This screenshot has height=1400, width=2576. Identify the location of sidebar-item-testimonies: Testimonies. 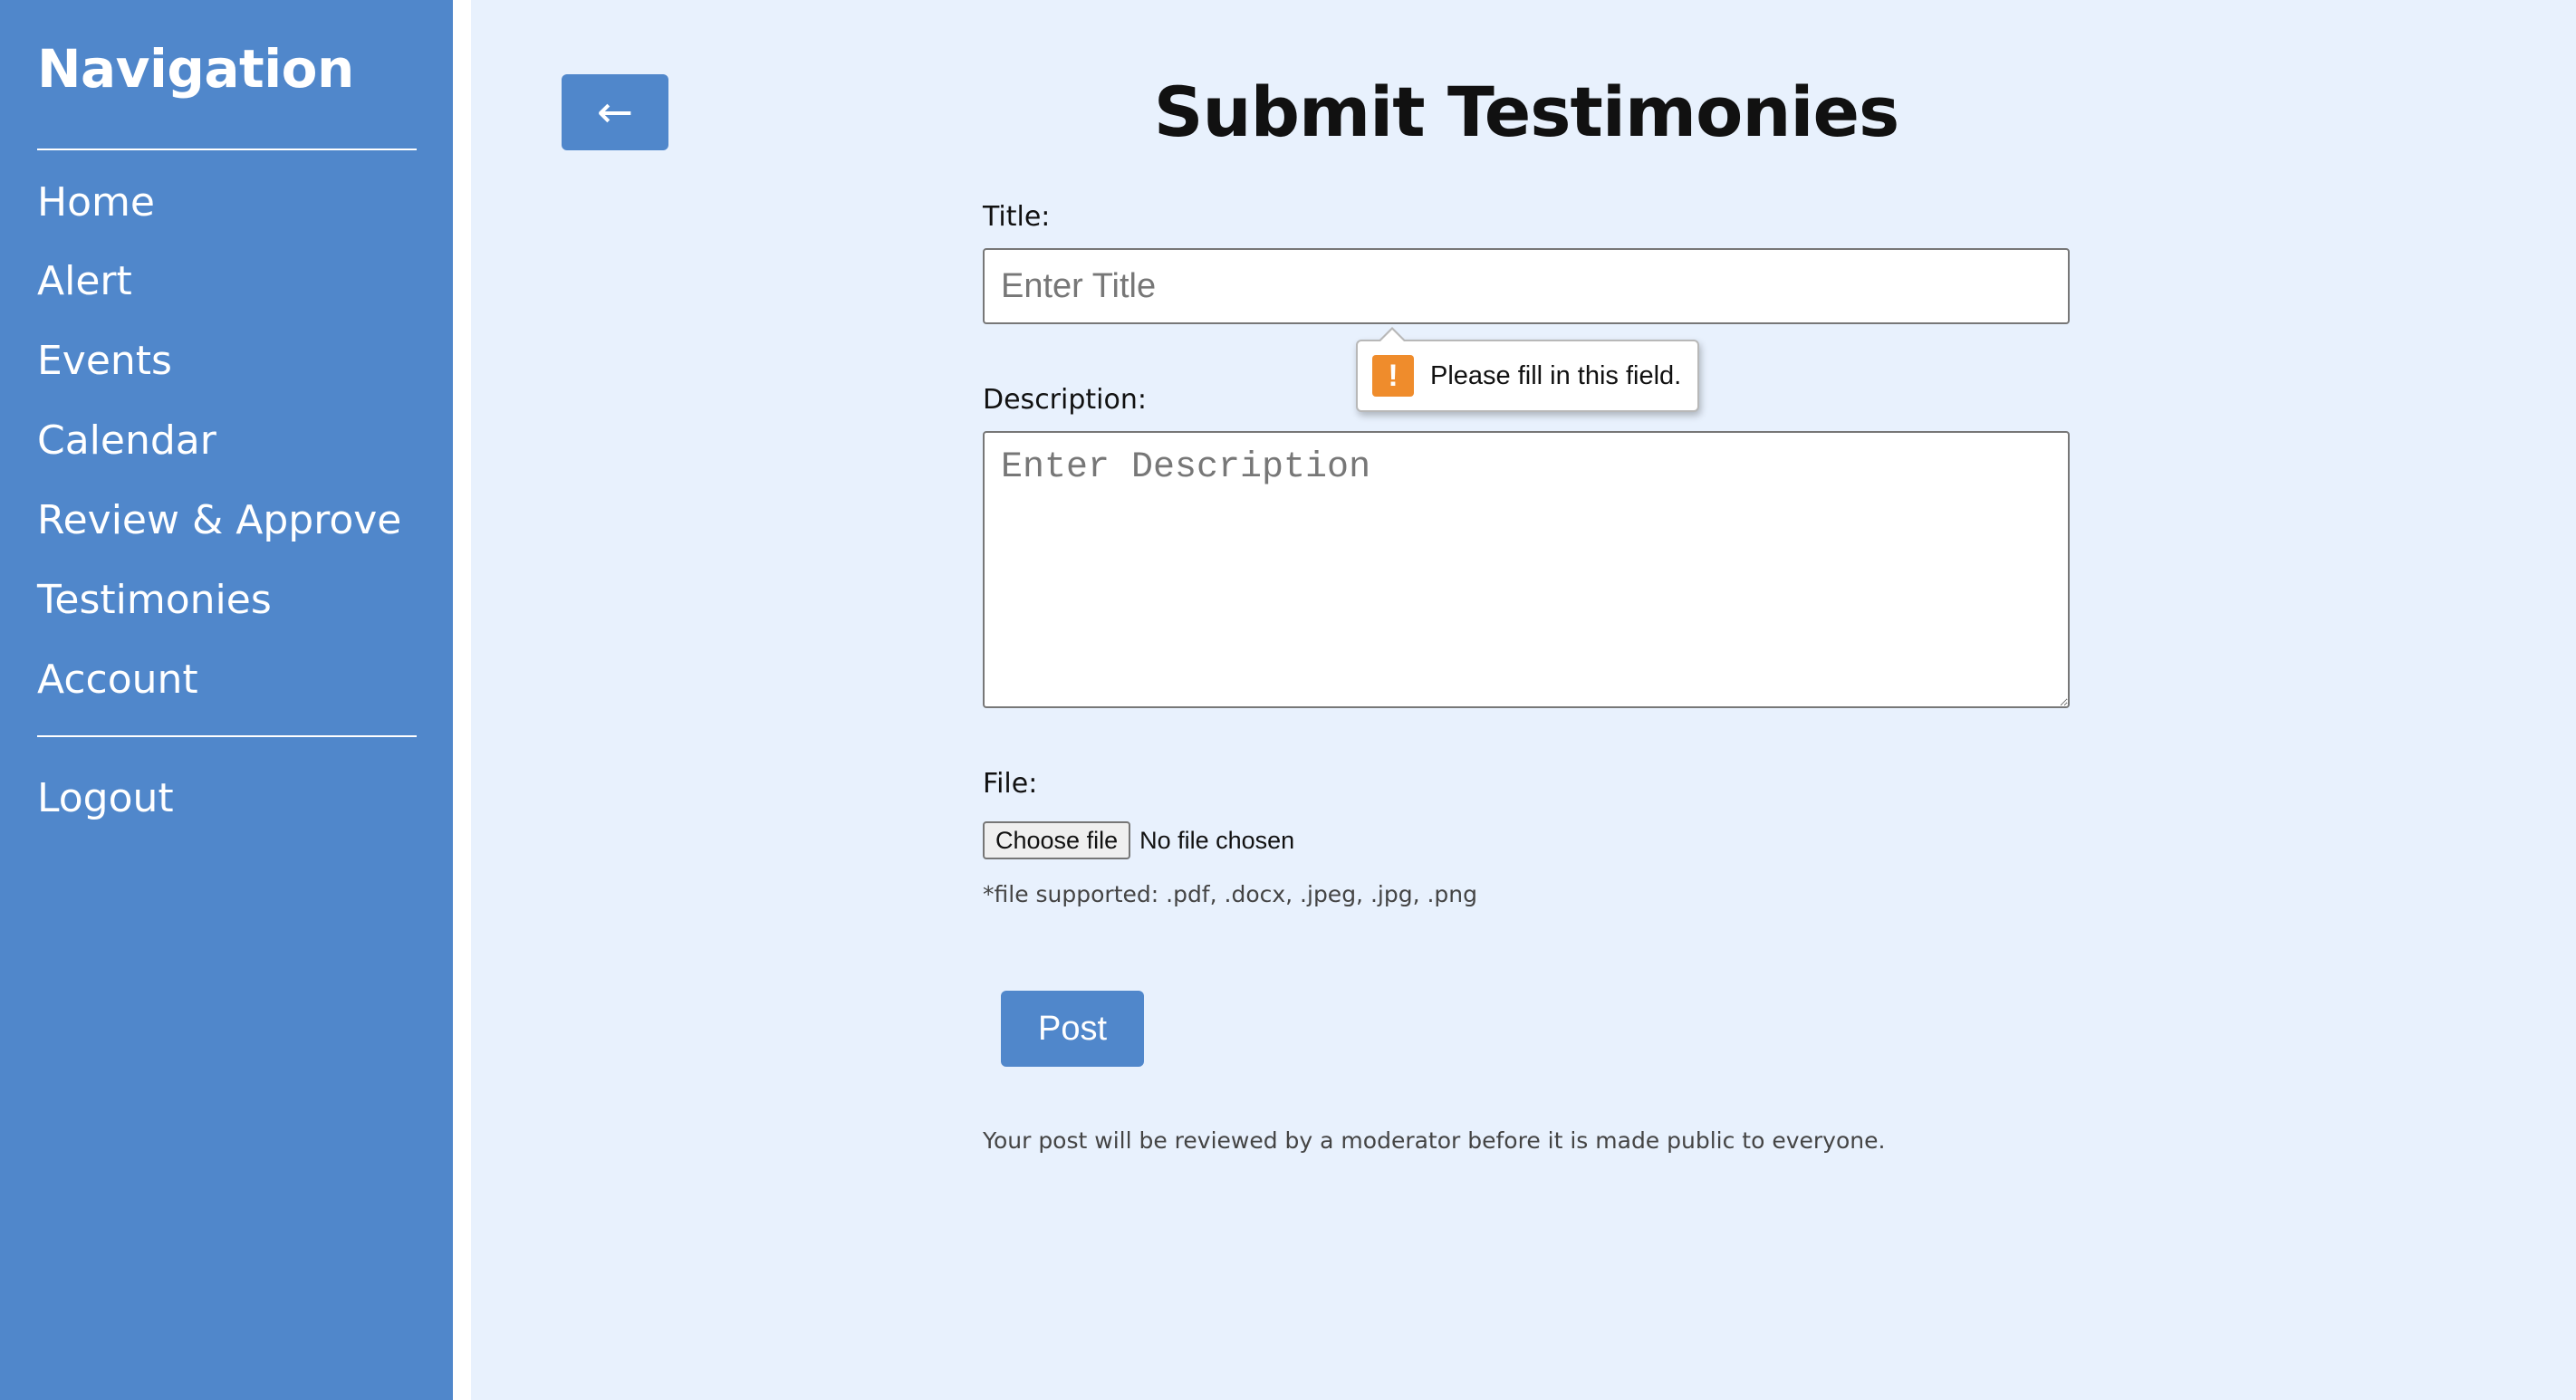
(154, 600).